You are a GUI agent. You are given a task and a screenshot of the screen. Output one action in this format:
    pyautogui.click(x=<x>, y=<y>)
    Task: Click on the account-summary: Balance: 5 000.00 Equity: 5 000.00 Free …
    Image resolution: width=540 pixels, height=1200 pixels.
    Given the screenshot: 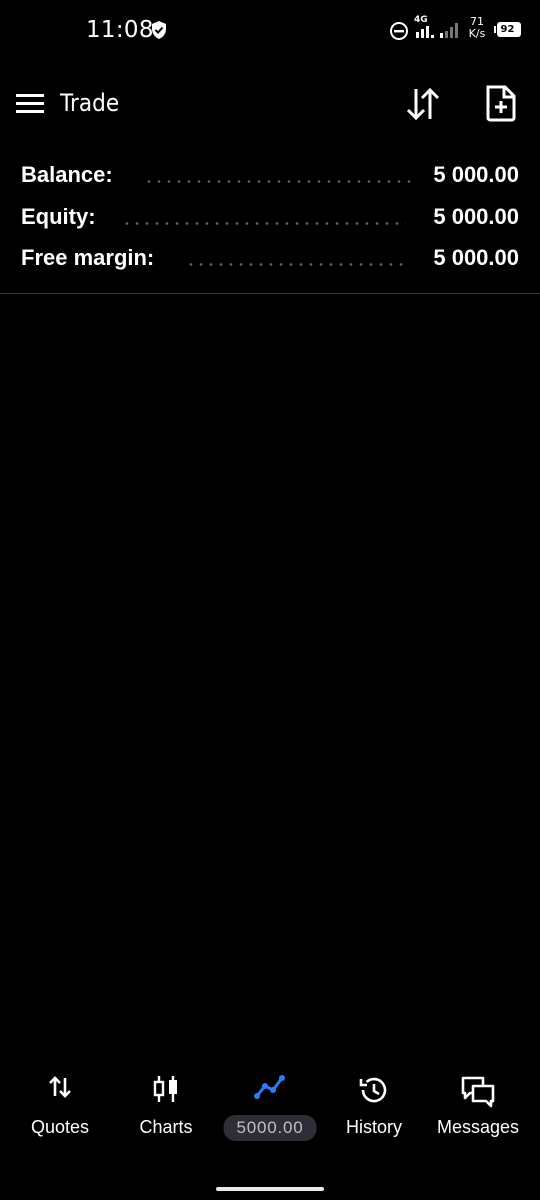 What is the action you would take?
    pyautogui.click(x=270, y=219)
    